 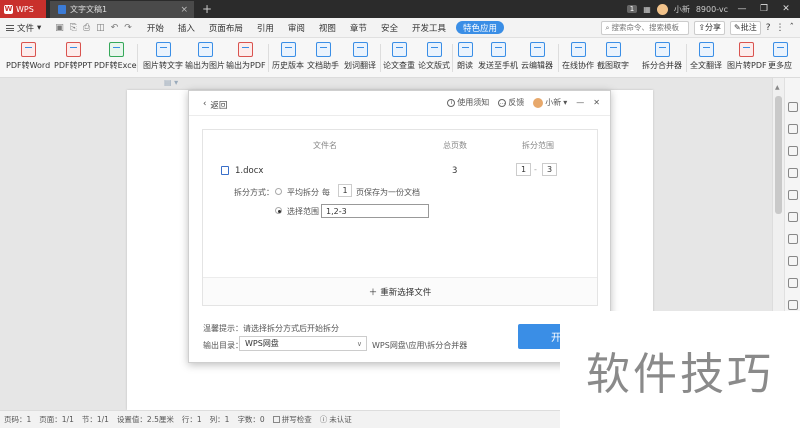 I want to click on pdf-to-ppt-button: PDF转PPT, so click(x=73, y=56).